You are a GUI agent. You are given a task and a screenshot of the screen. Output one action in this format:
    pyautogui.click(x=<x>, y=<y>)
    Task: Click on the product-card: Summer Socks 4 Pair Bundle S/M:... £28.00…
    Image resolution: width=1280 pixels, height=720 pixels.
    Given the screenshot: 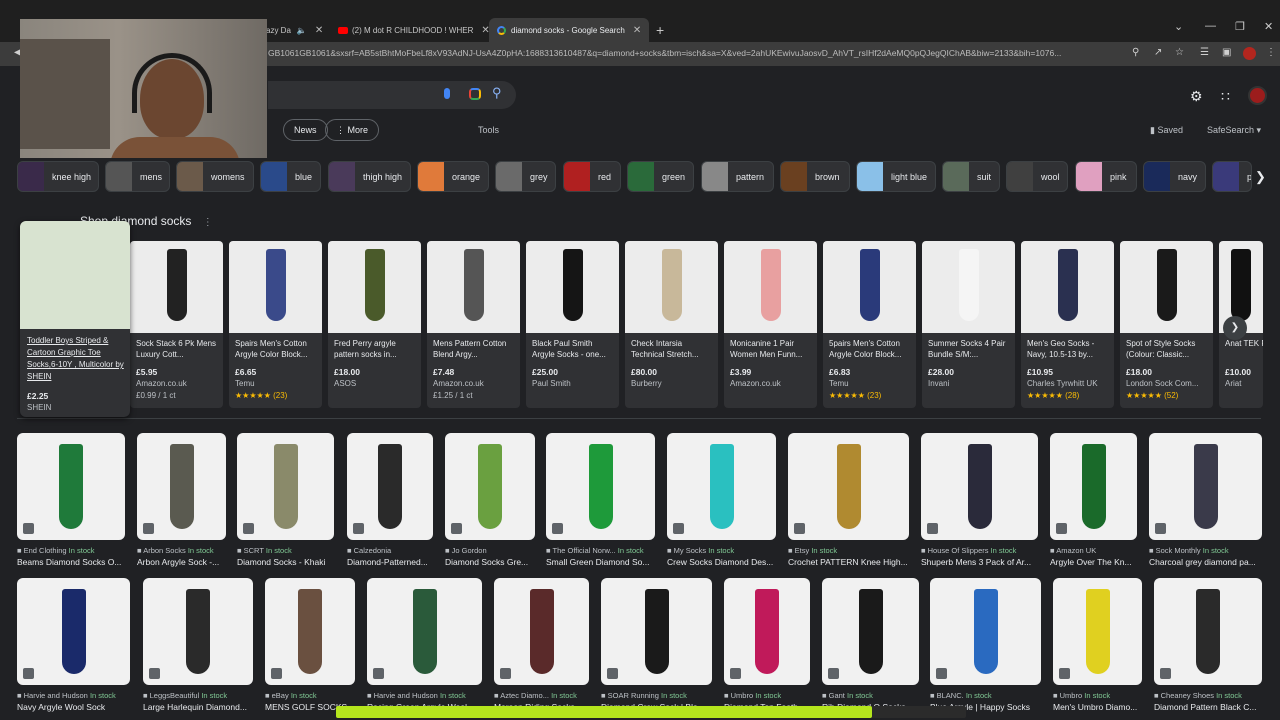 What is the action you would take?
    pyautogui.click(x=968, y=324)
    